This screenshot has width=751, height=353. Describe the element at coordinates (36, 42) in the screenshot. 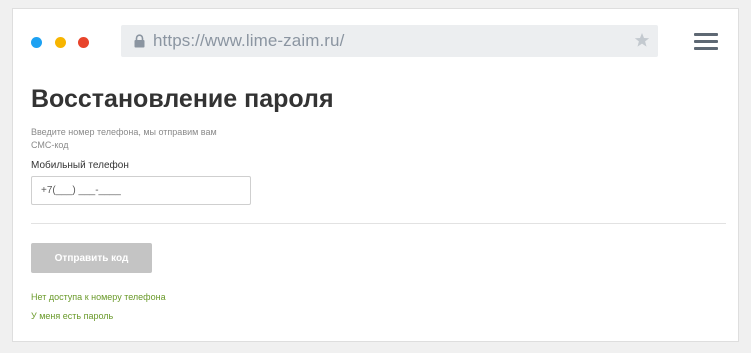

I see `window-dot-blue` at that location.